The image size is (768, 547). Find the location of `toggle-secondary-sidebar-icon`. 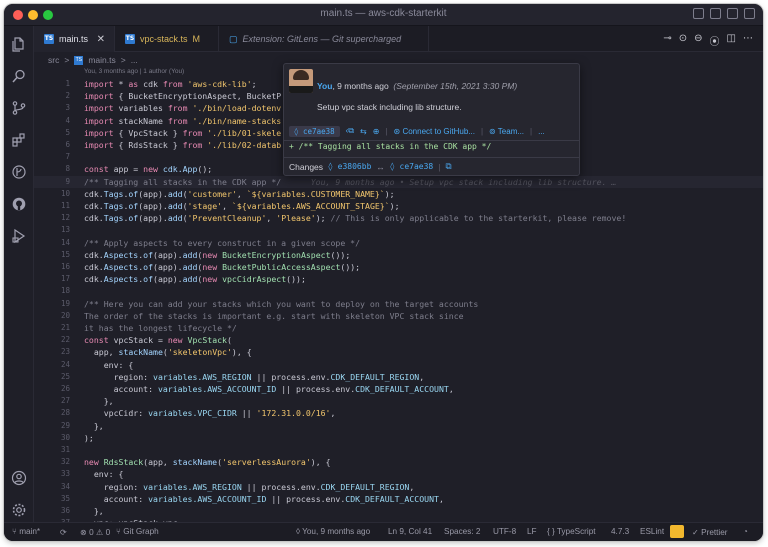

toggle-secondary-sidebar-icon is located at coordinates (732, 13).